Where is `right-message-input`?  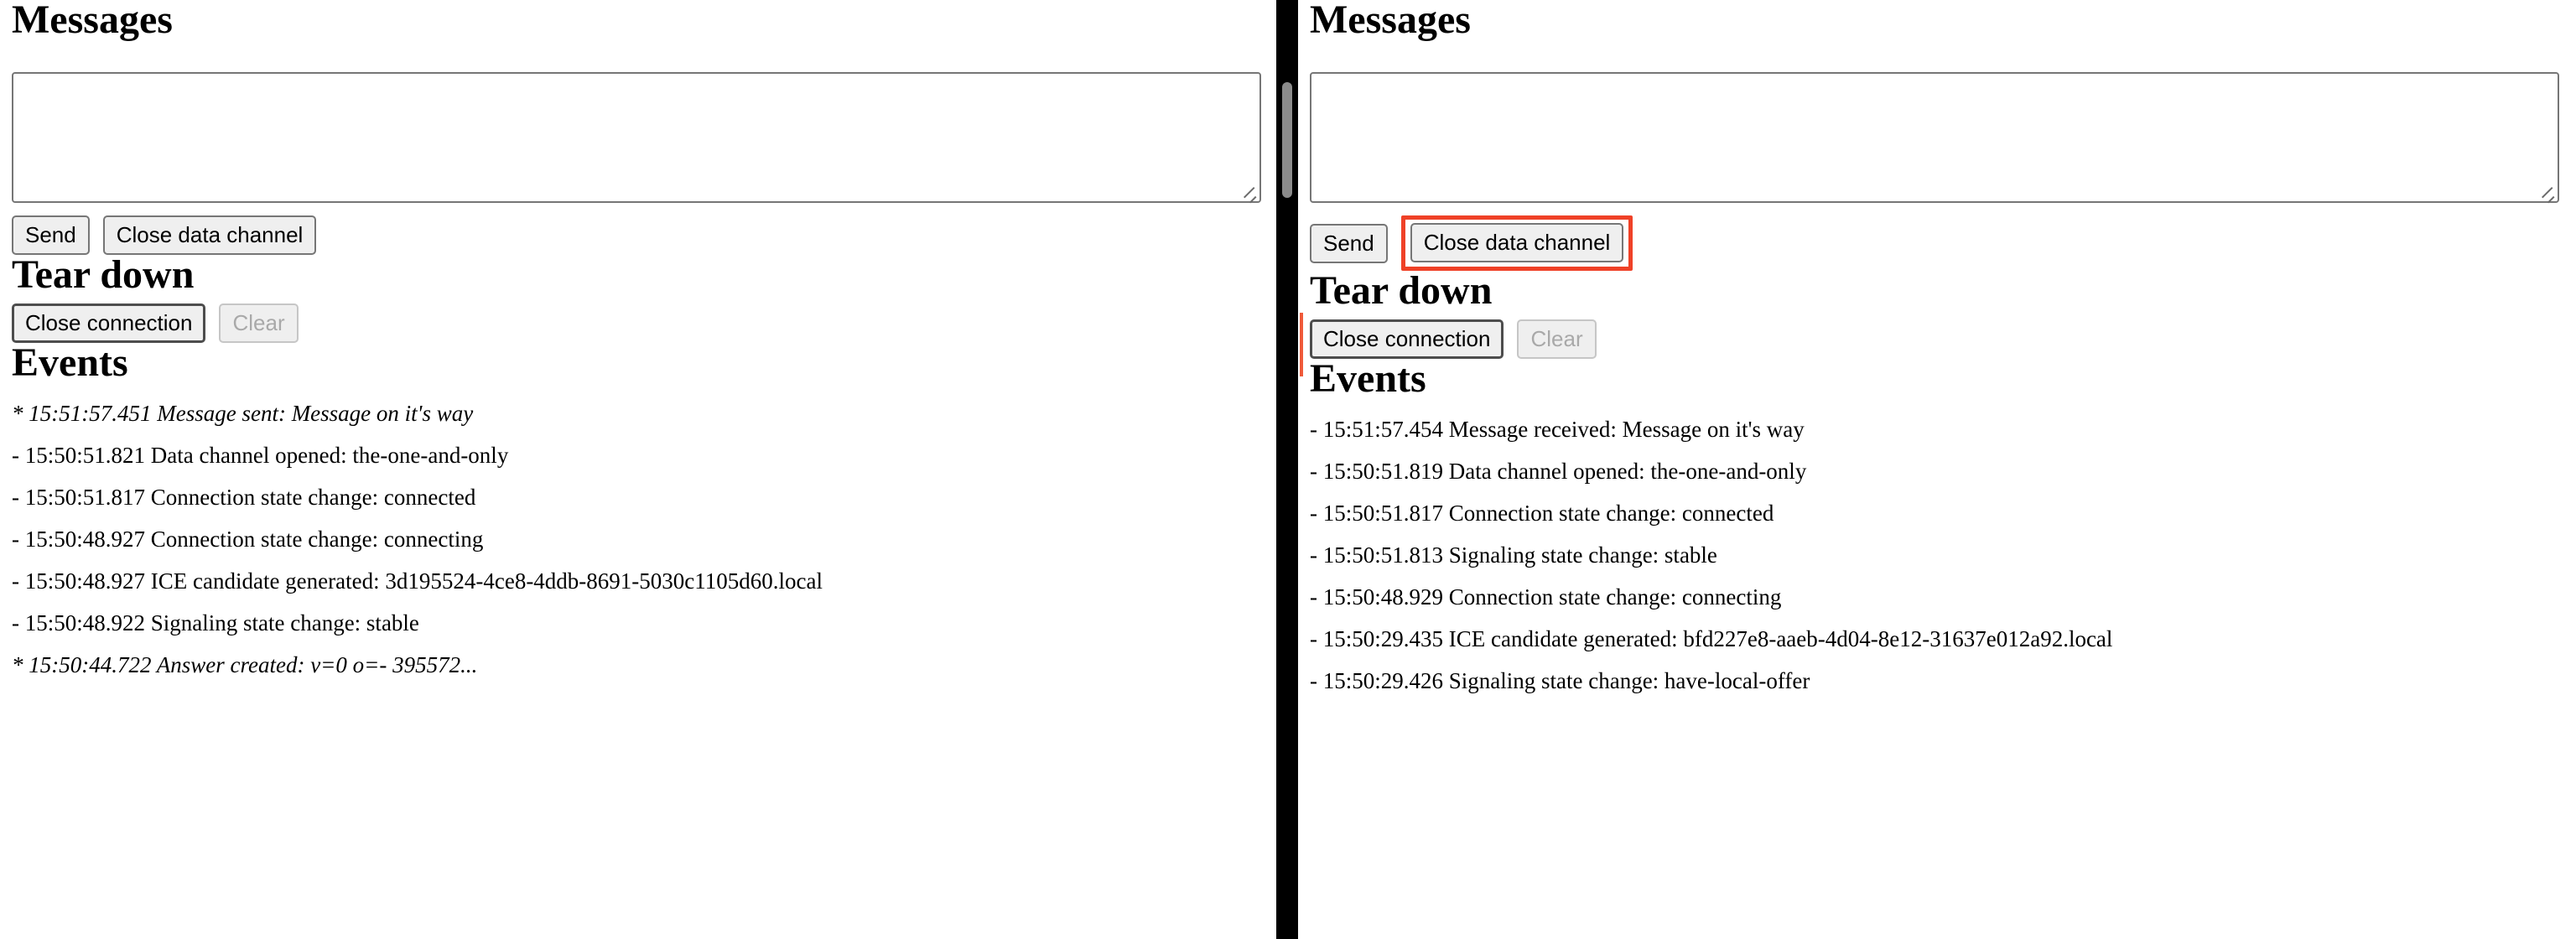 right-message-input is located at coordinates (1934, 138).